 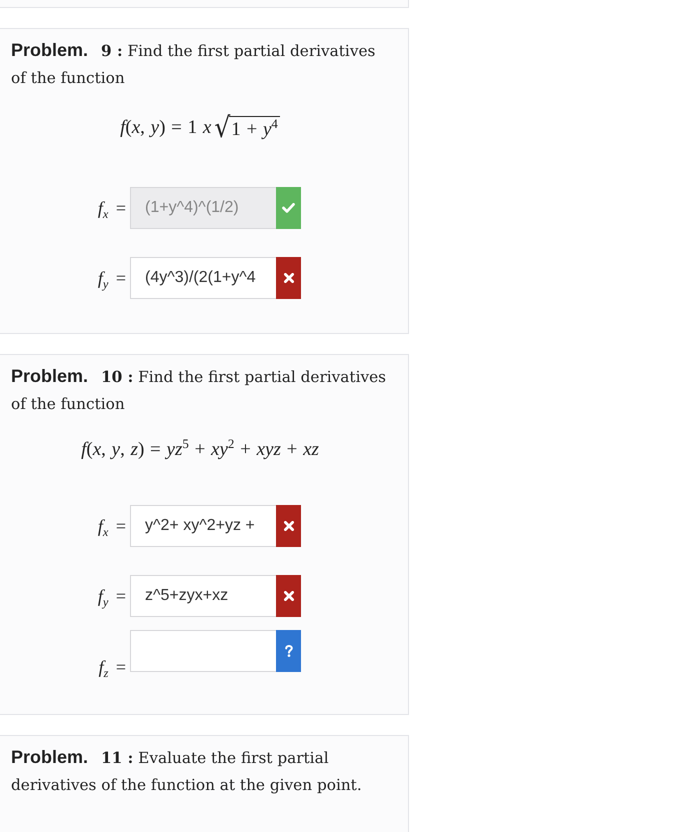 What do you see at coordinates (200, 450) in the screenshot?
I see `function-formula: f(x, y, z) = yz$^{5}$ + xy$^{2}$ + xyz + xz` at bounding box center [200, 450].